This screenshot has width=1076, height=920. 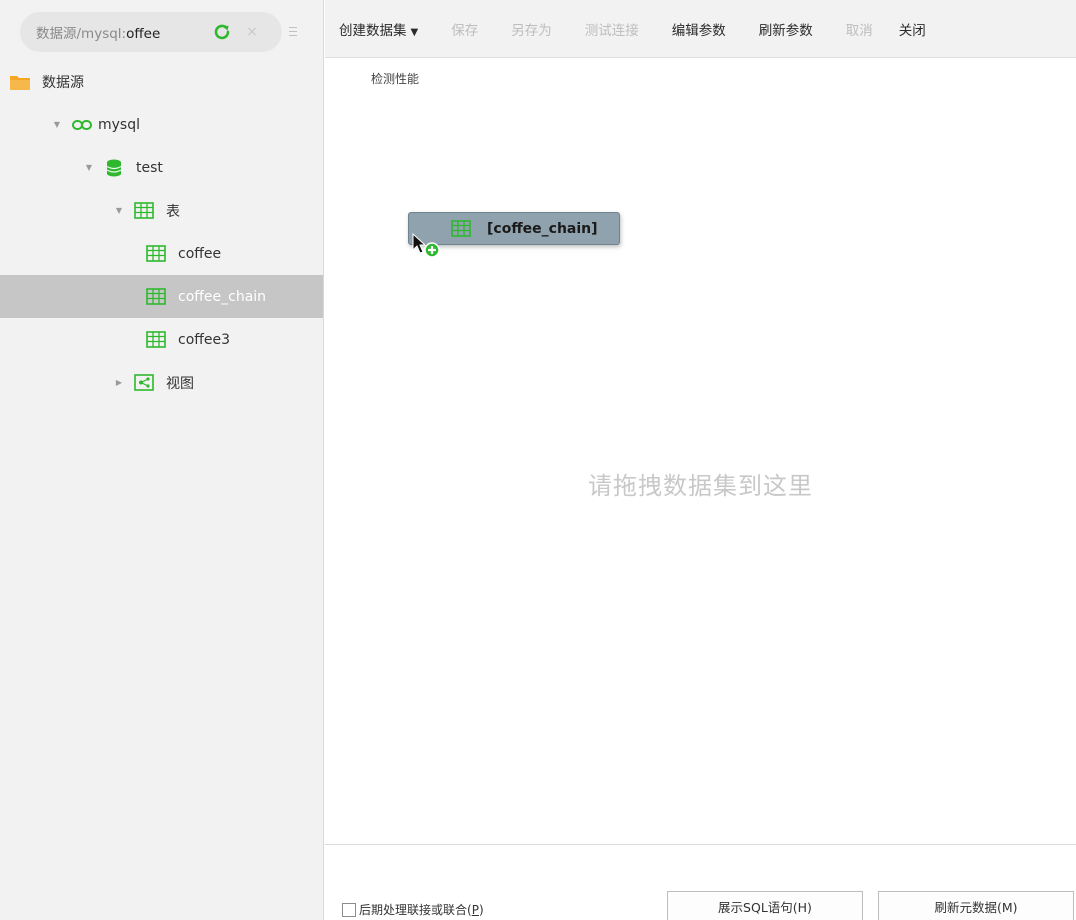 I want to click on datasource-tab: 数据源/mysql:offee ×, so click(x=151, y=32).